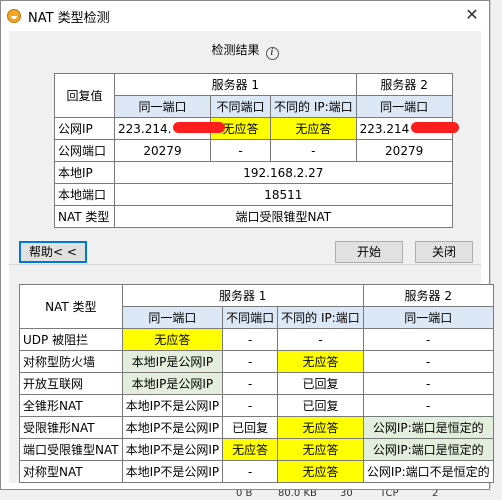 This screenshot has height=500, width=502. Describe the element at coordinates (245, 16) in the screenshot. I see `title-bar: NAT 类型检测 ✕` at that location.